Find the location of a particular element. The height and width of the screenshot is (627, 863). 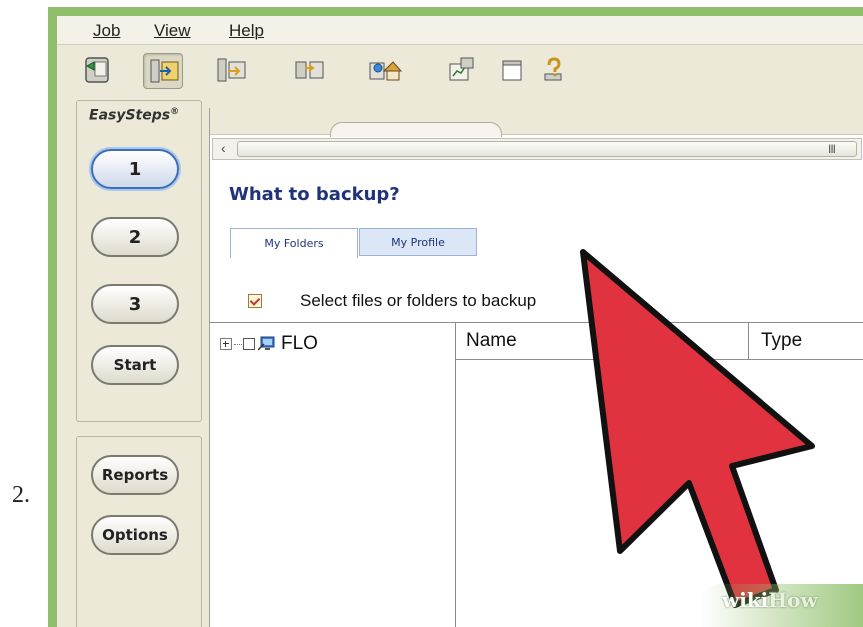

tree-item-flo: FLO is located at coordinates (269, 344).